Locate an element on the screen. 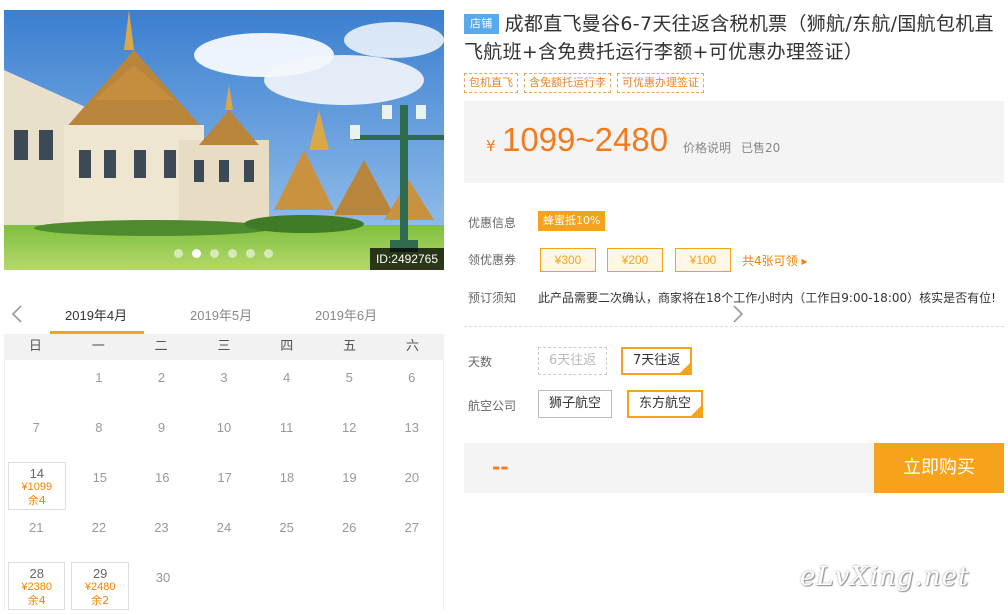 This screenshot has height=615, width=1008. weekday-label: 五 is located at coordinates (350, 346).